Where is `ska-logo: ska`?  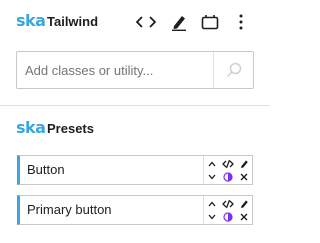
ska-logo: ska is located at coordinates (31, 20).